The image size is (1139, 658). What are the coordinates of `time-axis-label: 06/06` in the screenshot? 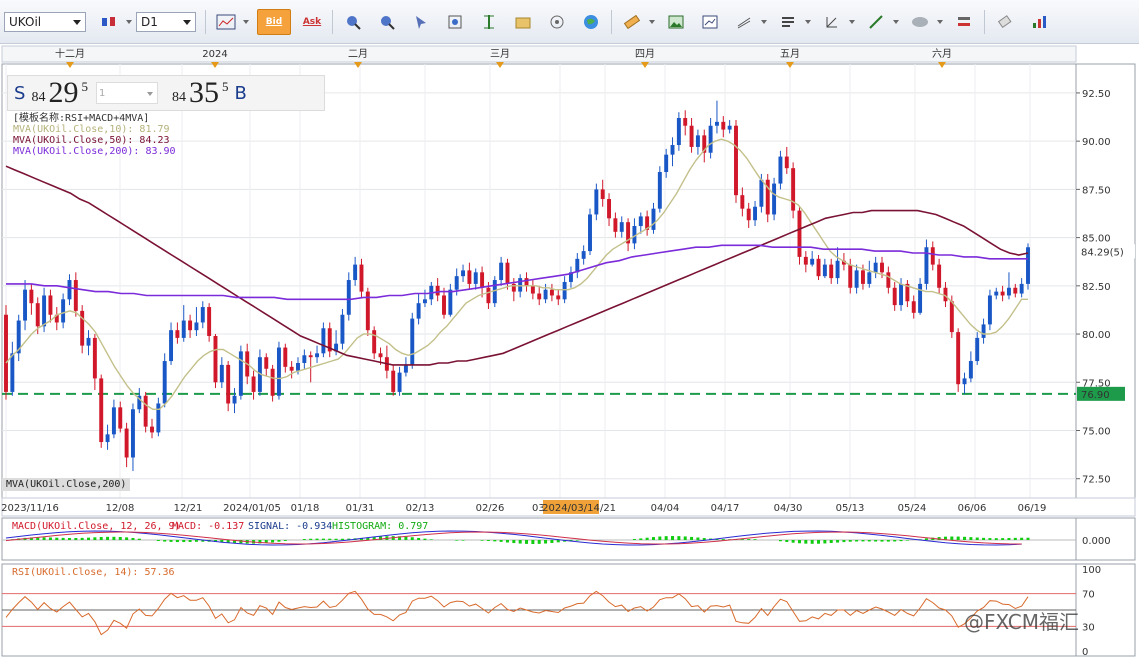 It's located at (972, 508).